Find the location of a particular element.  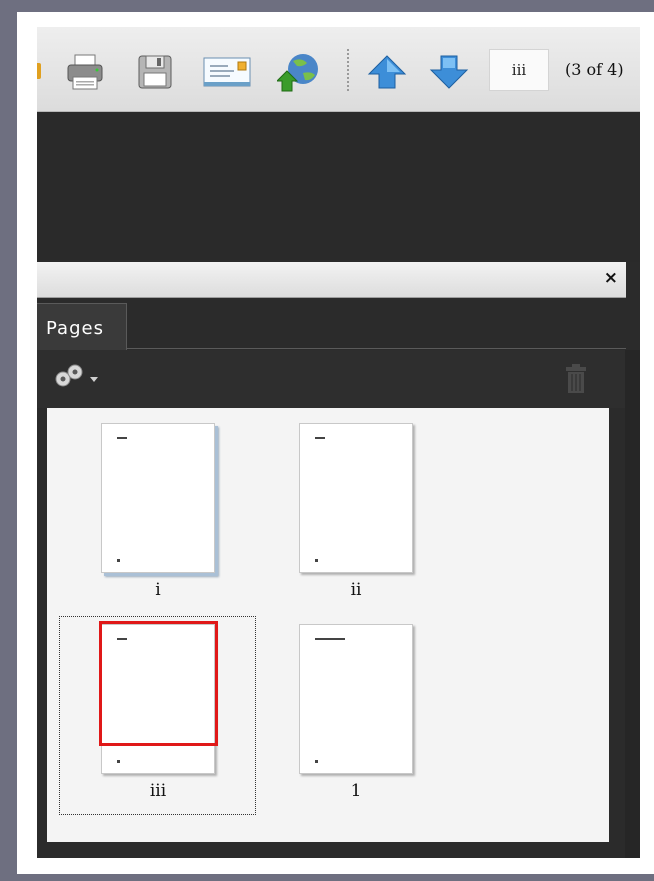

navigation-panel-header: × is located at coordinates (331, 280).